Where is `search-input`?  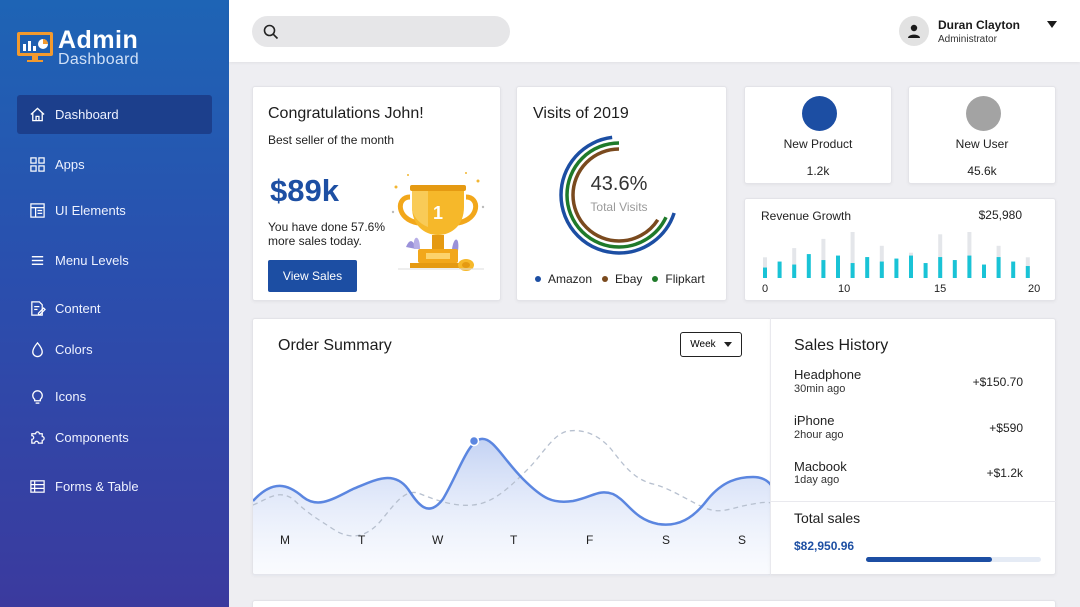 search-input is located at coordinates (393, 31).